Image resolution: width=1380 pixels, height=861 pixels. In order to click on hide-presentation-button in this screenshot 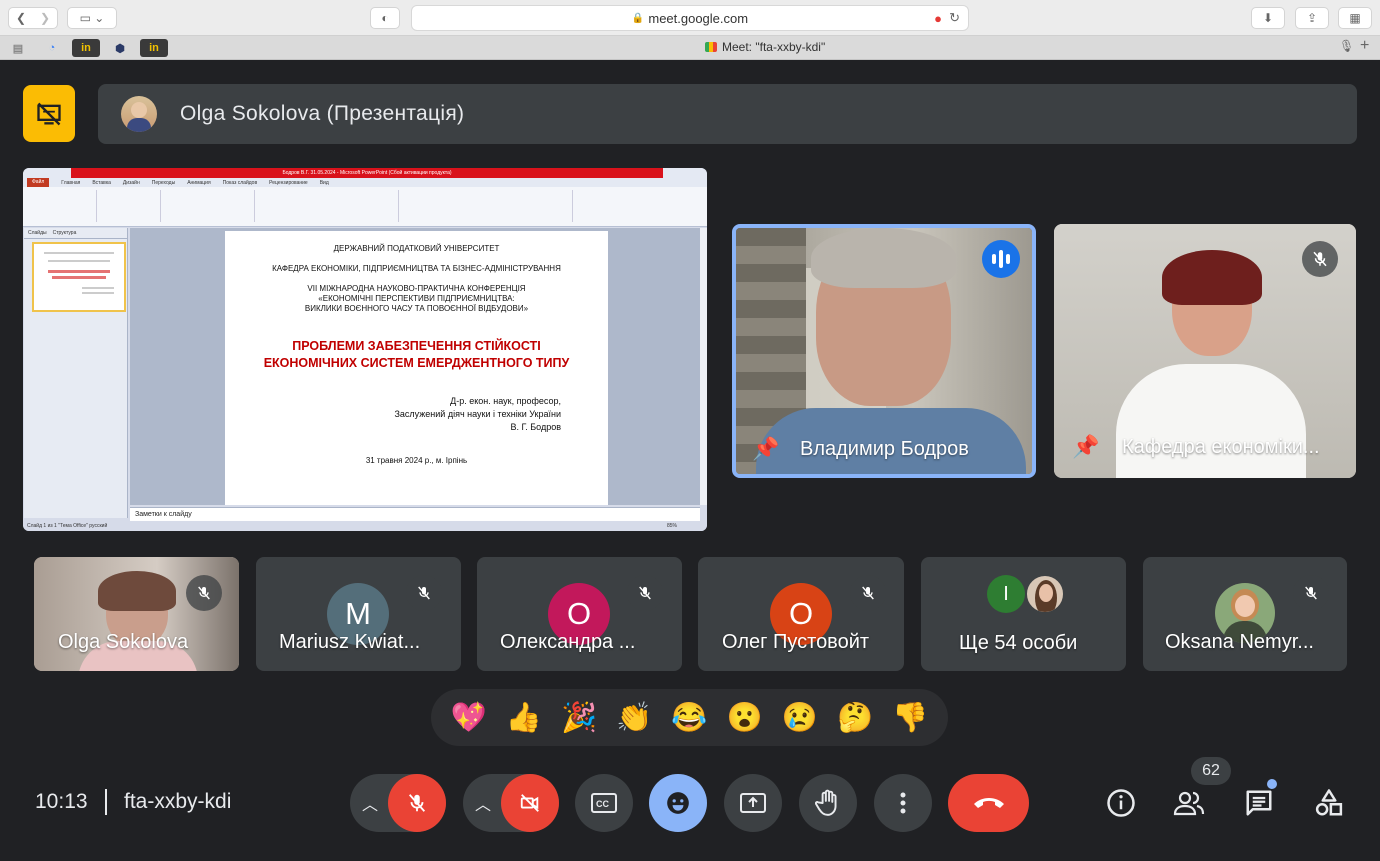, I will do `click(49, 113)`.